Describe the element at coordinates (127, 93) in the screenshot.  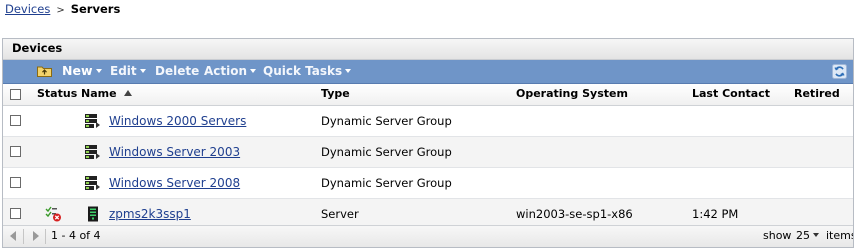
I see `sort-ascending-icon` at that location.